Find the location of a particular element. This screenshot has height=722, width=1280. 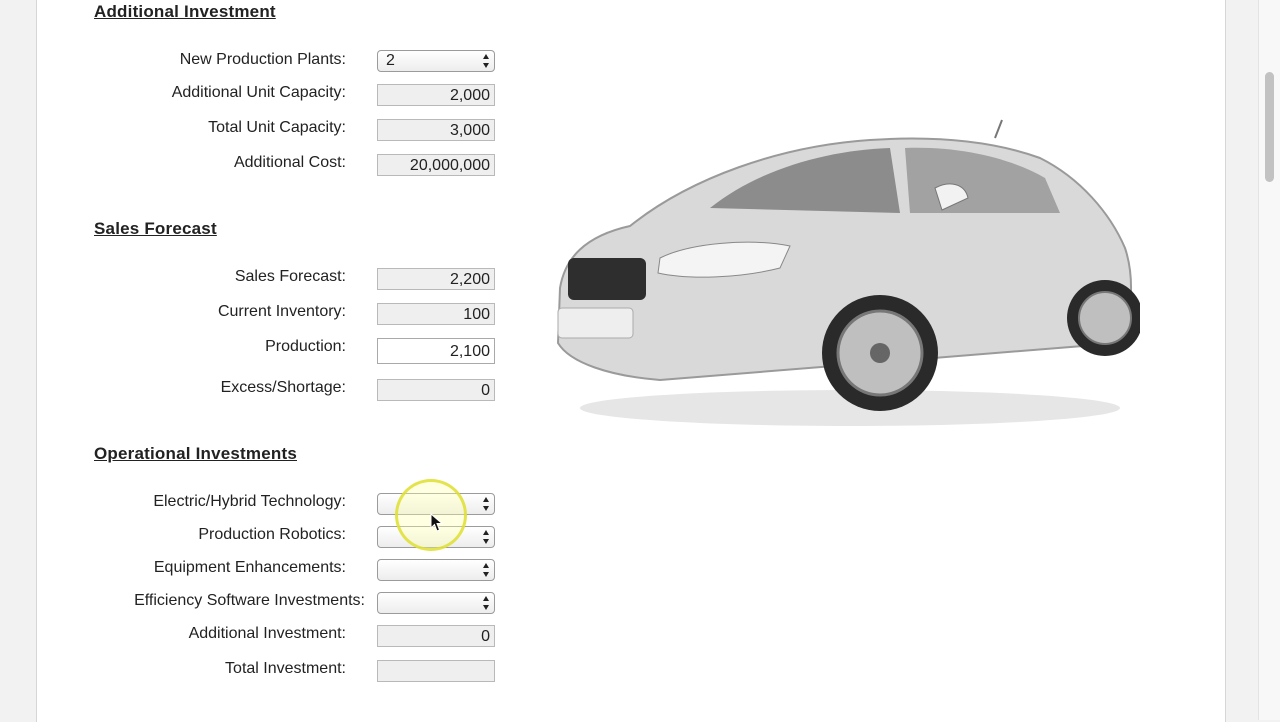

equipment-enhancements-select is located at coordinates (436, 570).